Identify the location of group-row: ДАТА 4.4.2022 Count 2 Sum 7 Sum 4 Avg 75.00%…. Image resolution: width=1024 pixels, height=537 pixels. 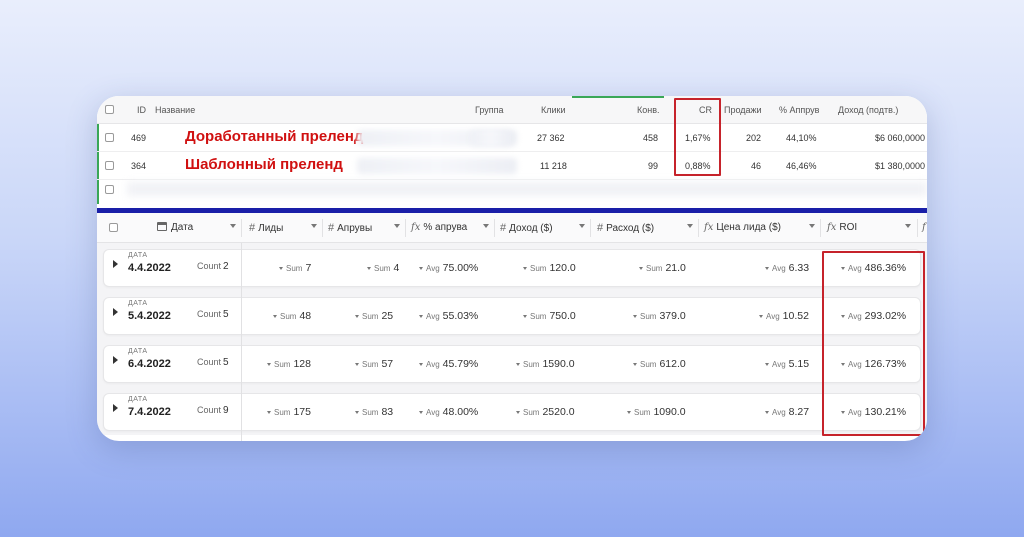
(512, 270).